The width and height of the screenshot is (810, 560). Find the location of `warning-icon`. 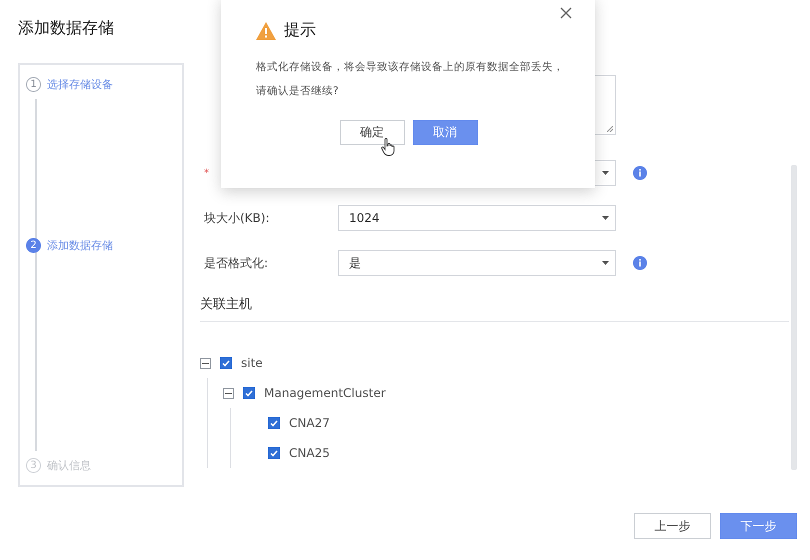

warning-icon is located at coordinates (266, 31).